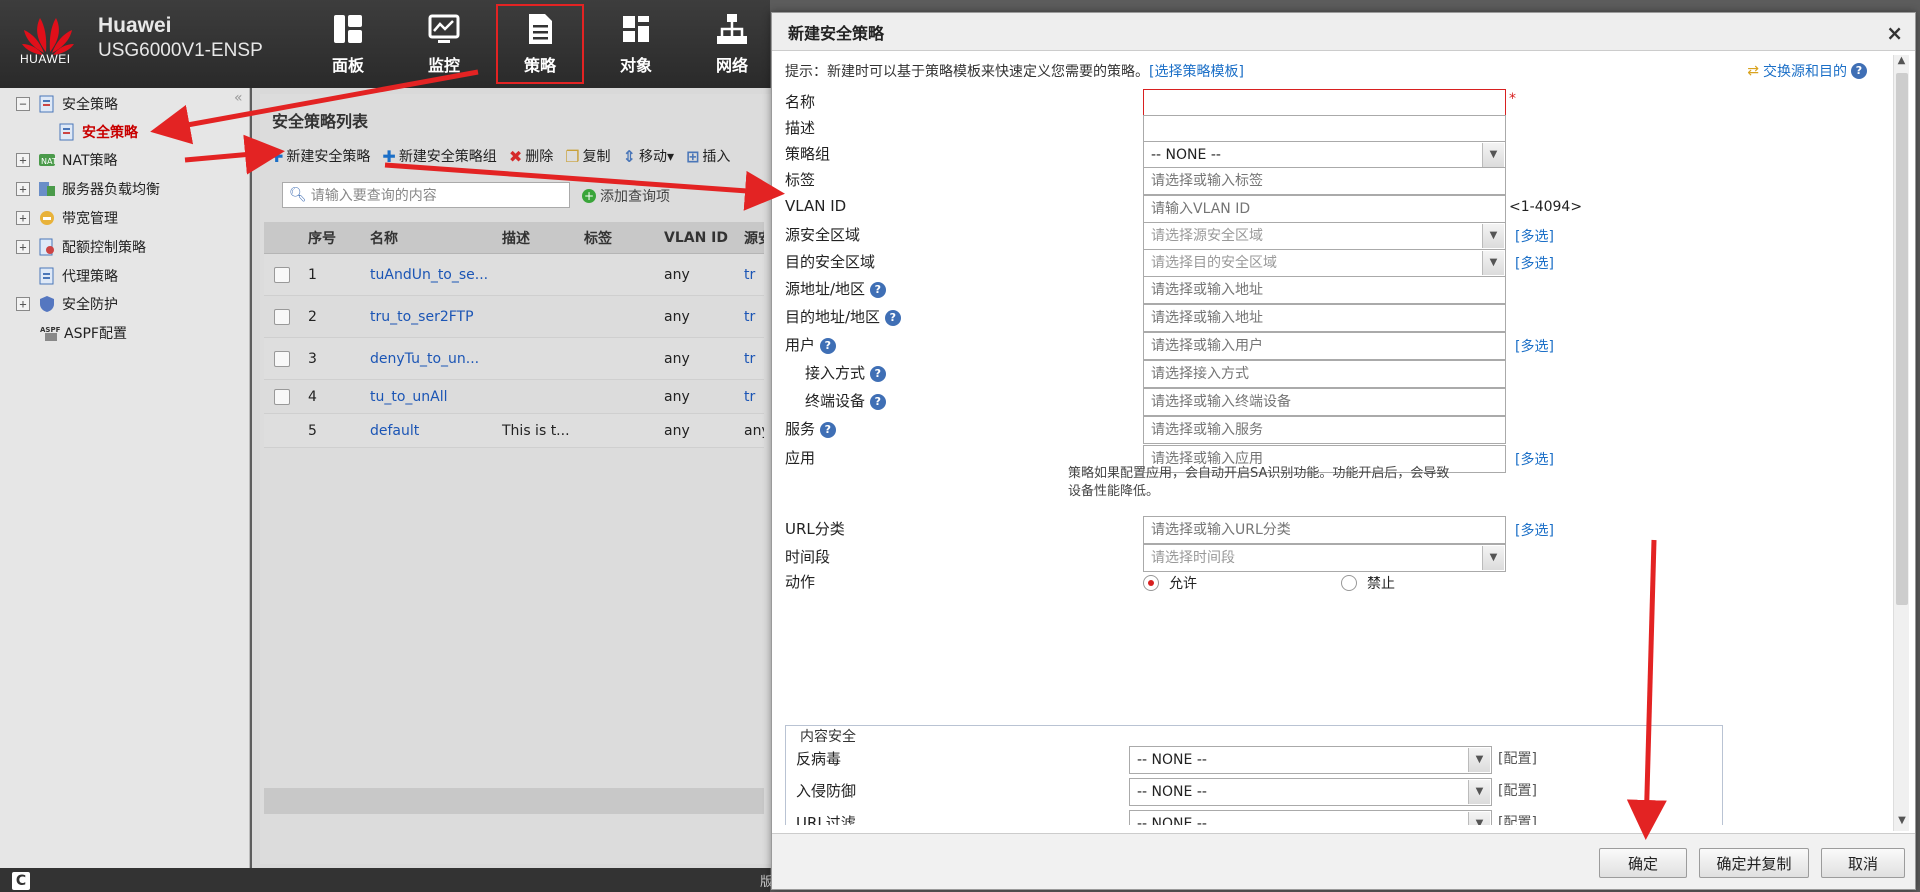 The height and width of the screenshot is (892, 1920). Describe the element at coordinates (426, 195) in the screenshot. I see `search-input: 🔍︎ 请输入要查询的内容` at that location.